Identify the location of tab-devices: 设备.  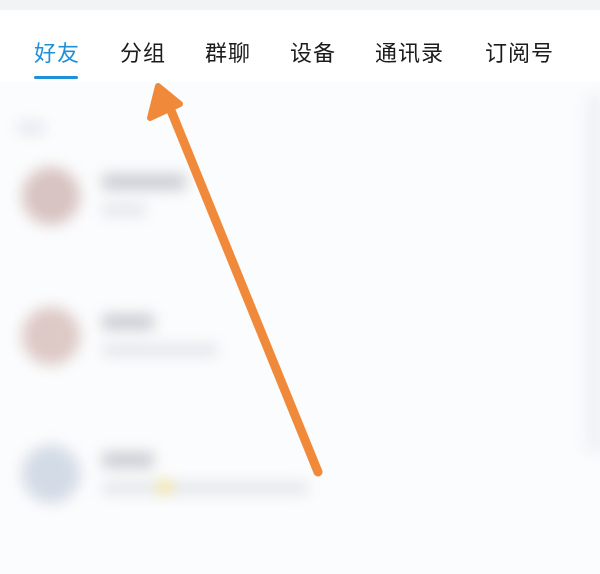
(313, 55).